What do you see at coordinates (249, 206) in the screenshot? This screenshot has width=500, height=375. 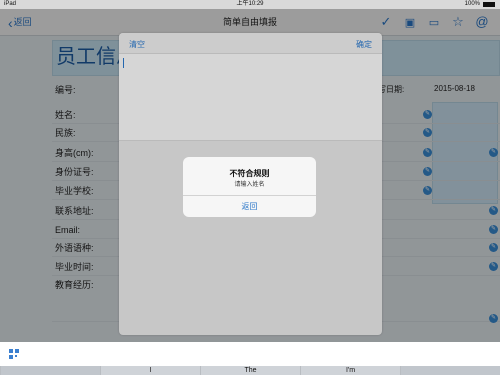 I see `alert-back-button: 返回` at bounding box center [249, 206].